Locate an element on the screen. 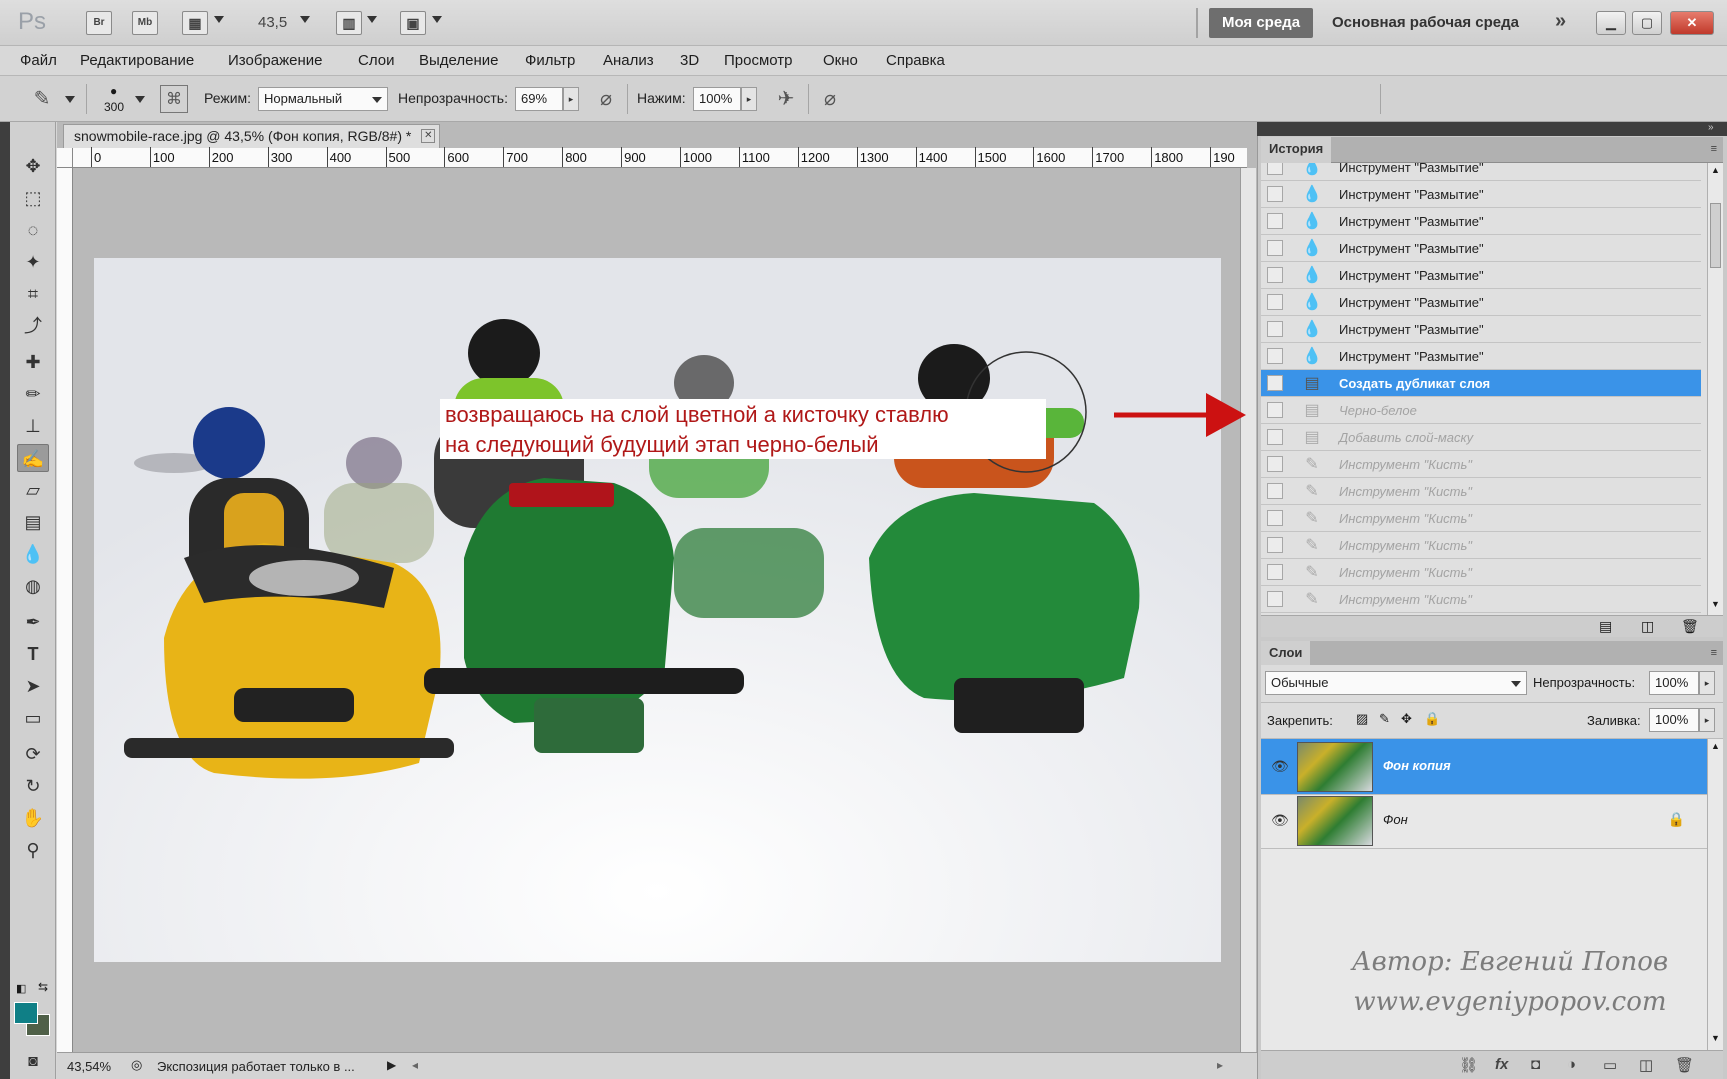 This screenshot has width=1727, height=1079. menu-filter: Фильтр is located at coordinates (550, 60).